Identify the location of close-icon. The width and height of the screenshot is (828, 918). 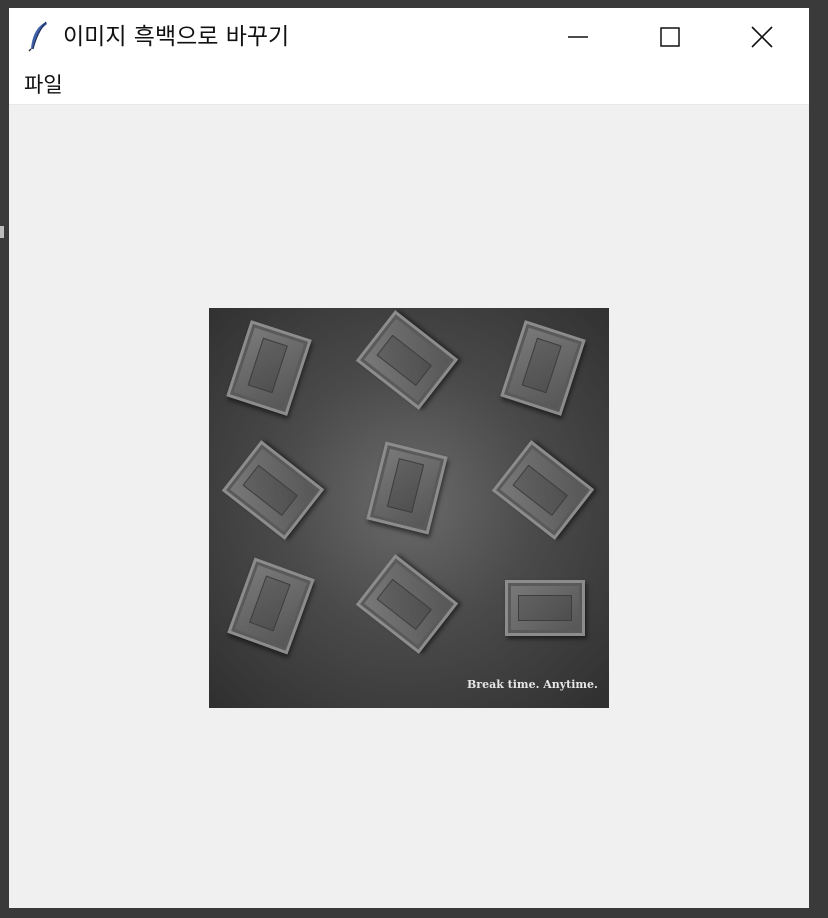
(762, 36).